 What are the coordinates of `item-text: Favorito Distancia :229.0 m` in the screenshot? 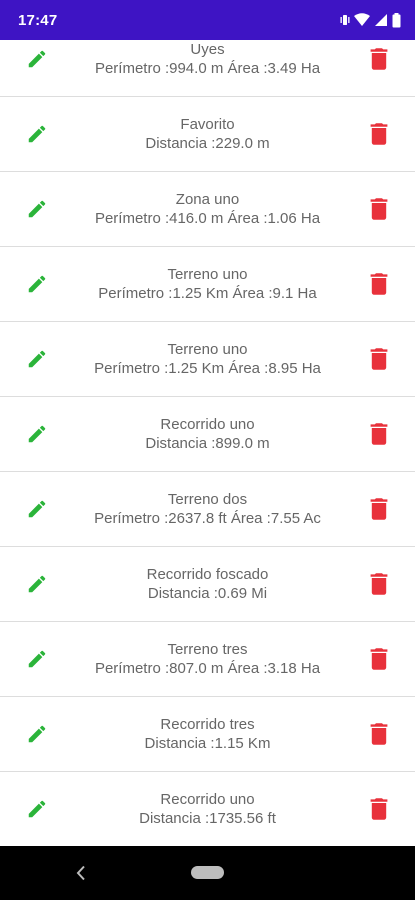 It's located at (207, 134).